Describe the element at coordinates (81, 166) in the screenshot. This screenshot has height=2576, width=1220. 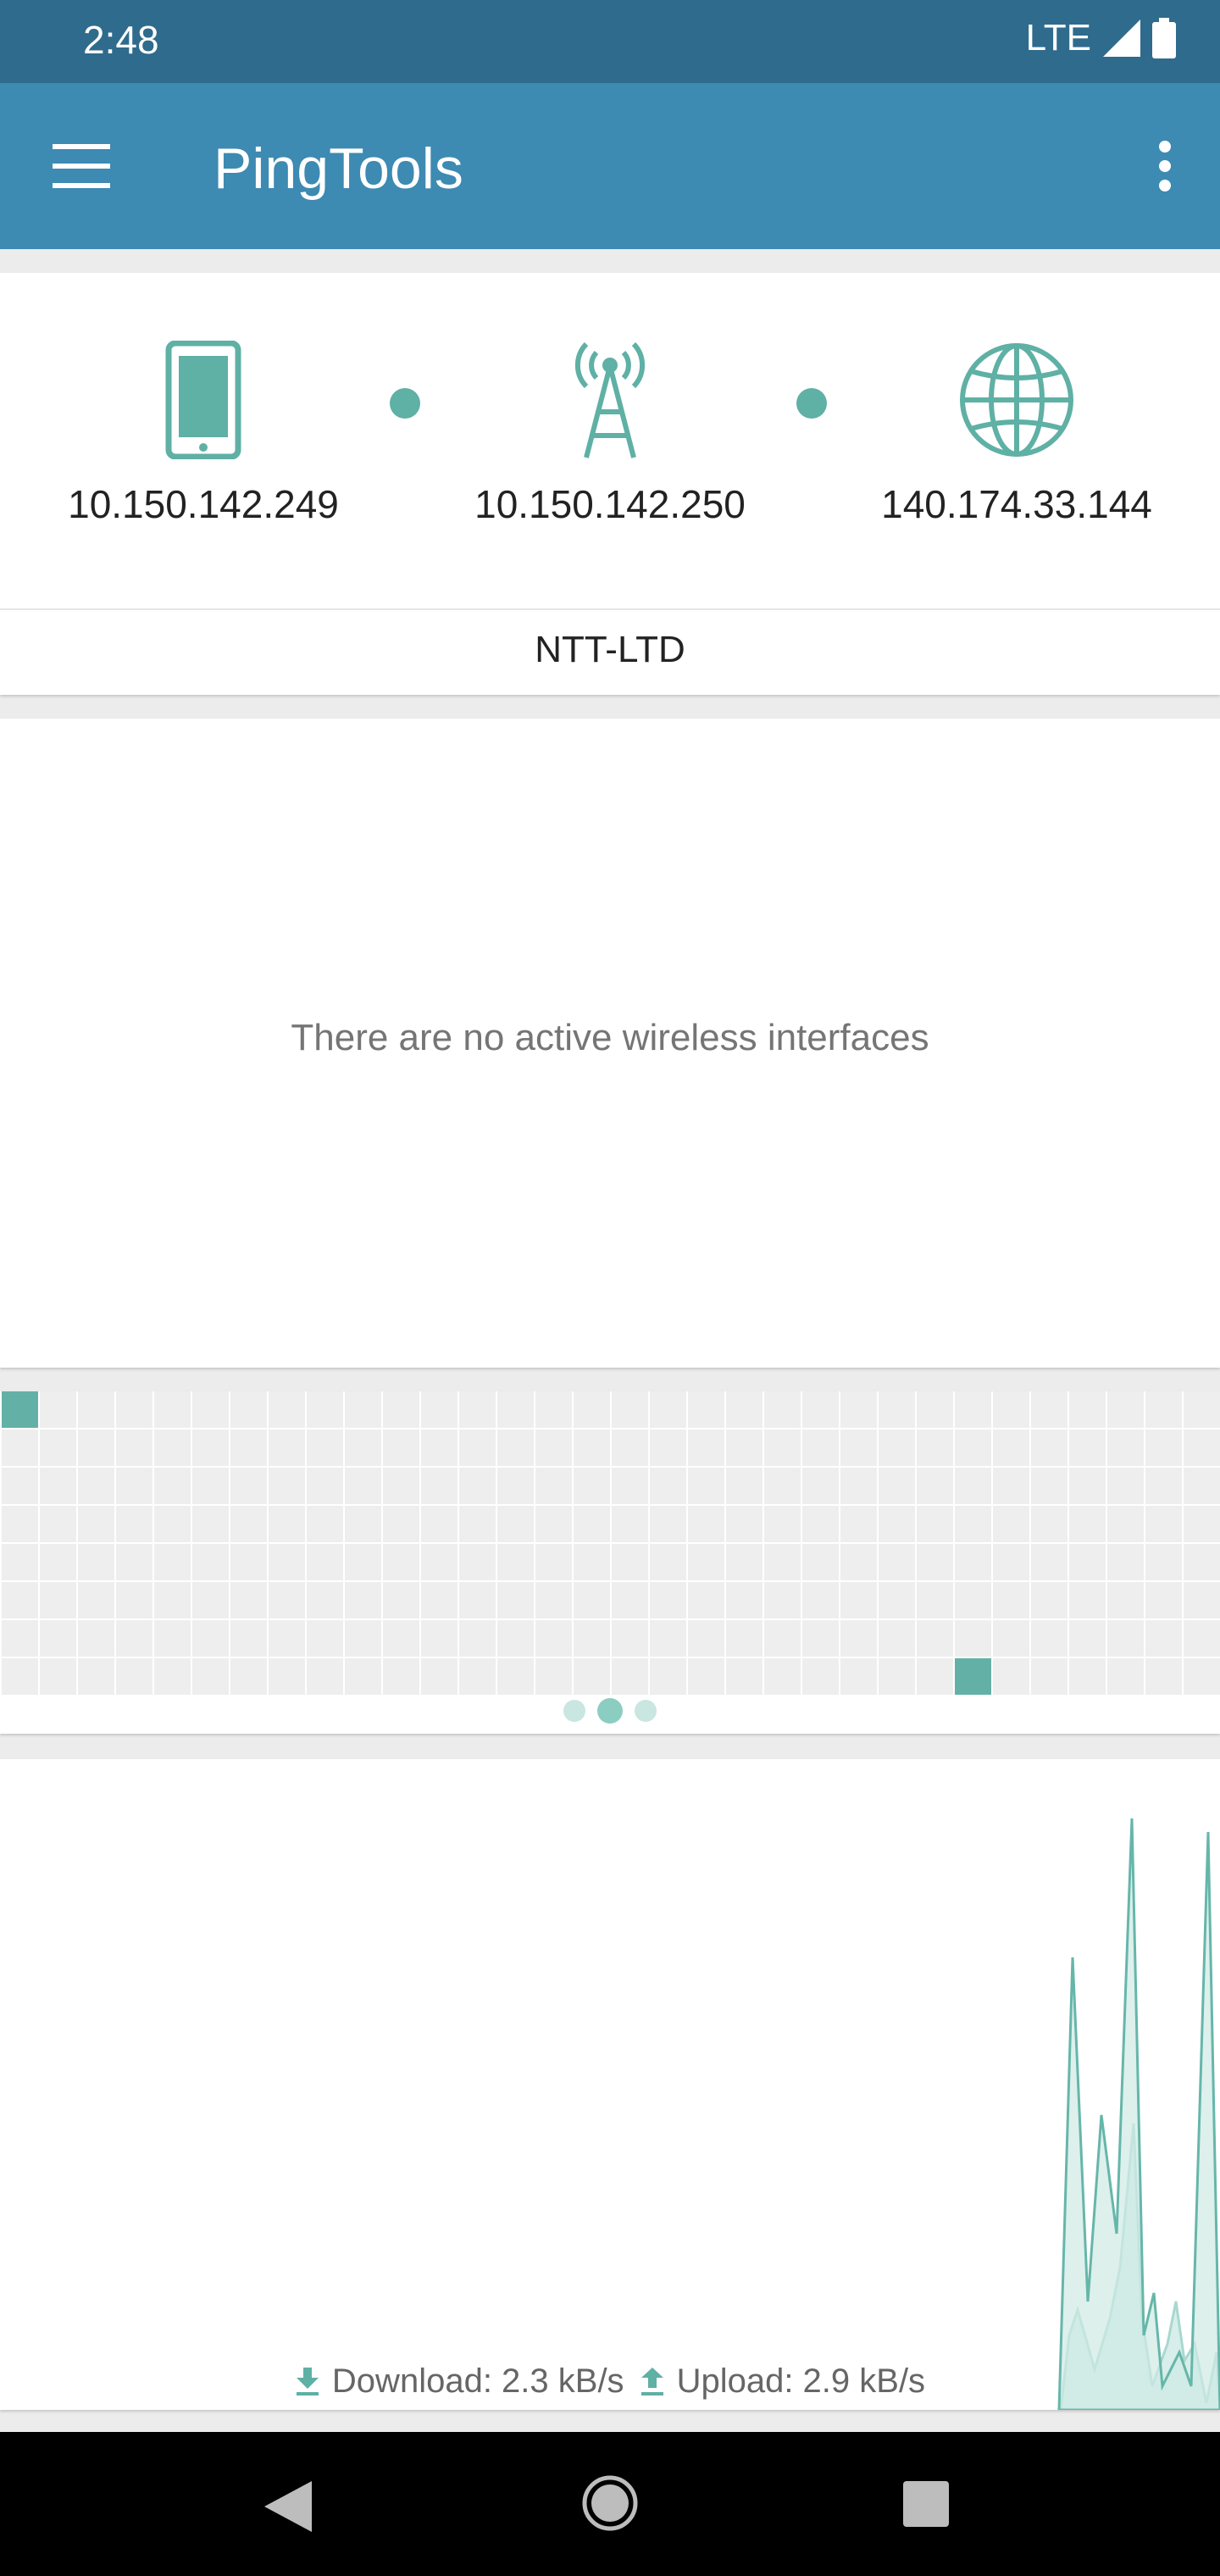
I see `menu-icon` at that location.